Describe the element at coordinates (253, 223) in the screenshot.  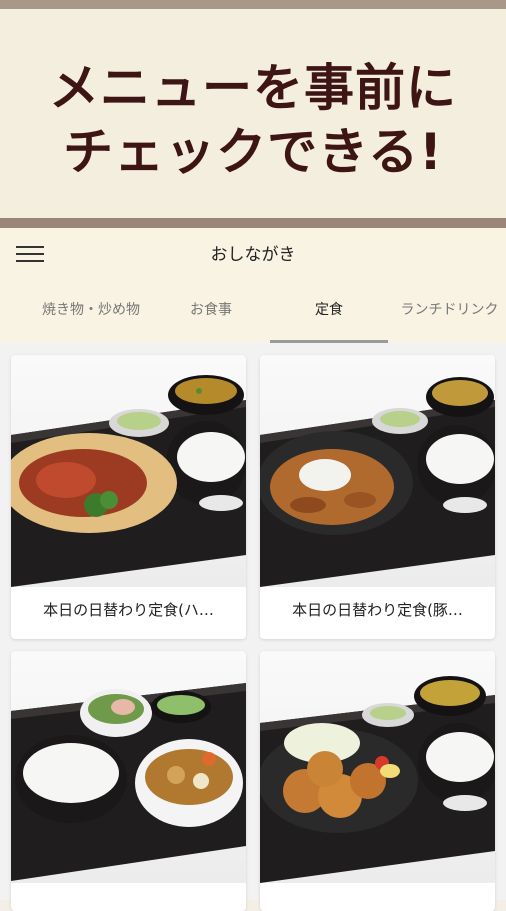
I see `banner-bottom-stripe` at that location.